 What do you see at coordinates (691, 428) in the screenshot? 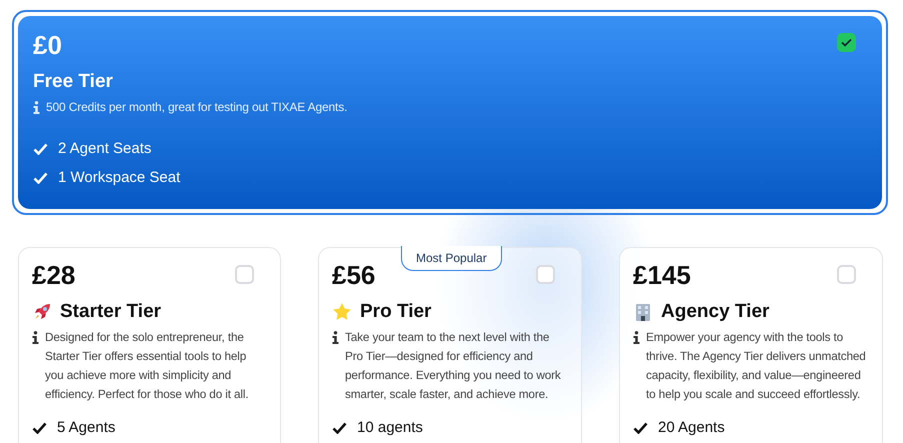
I see `feature-text: 20 Agents` at bounding box center [691, 428].